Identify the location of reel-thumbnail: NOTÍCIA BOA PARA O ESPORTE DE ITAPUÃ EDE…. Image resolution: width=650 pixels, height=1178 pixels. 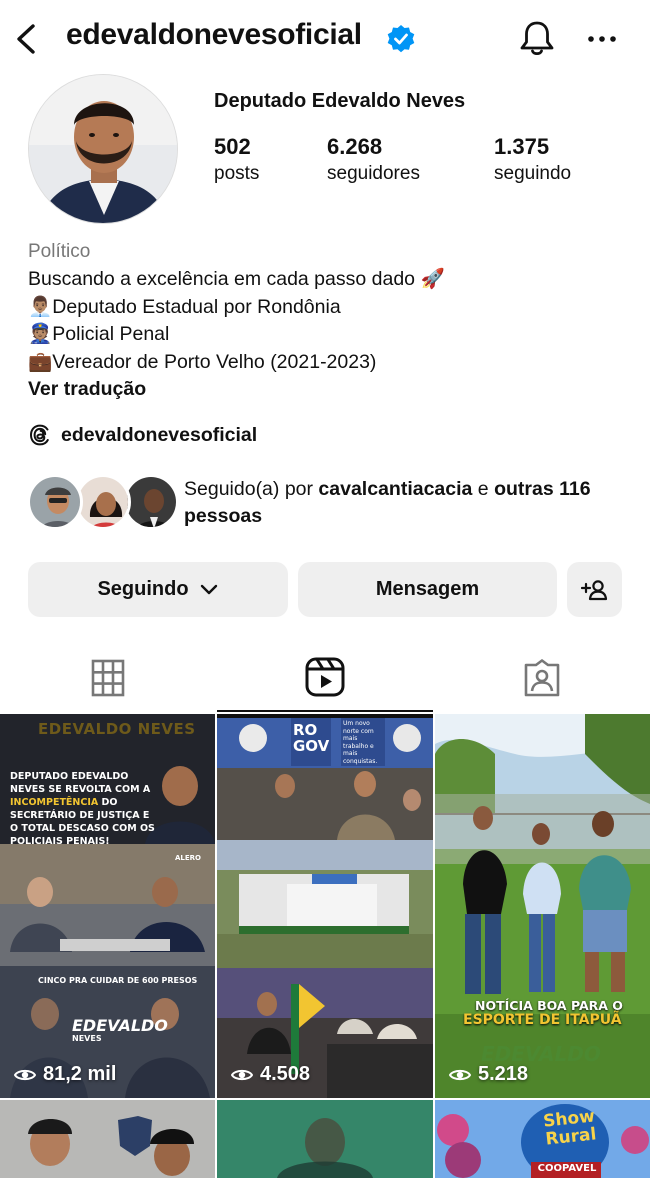
(542, 906).